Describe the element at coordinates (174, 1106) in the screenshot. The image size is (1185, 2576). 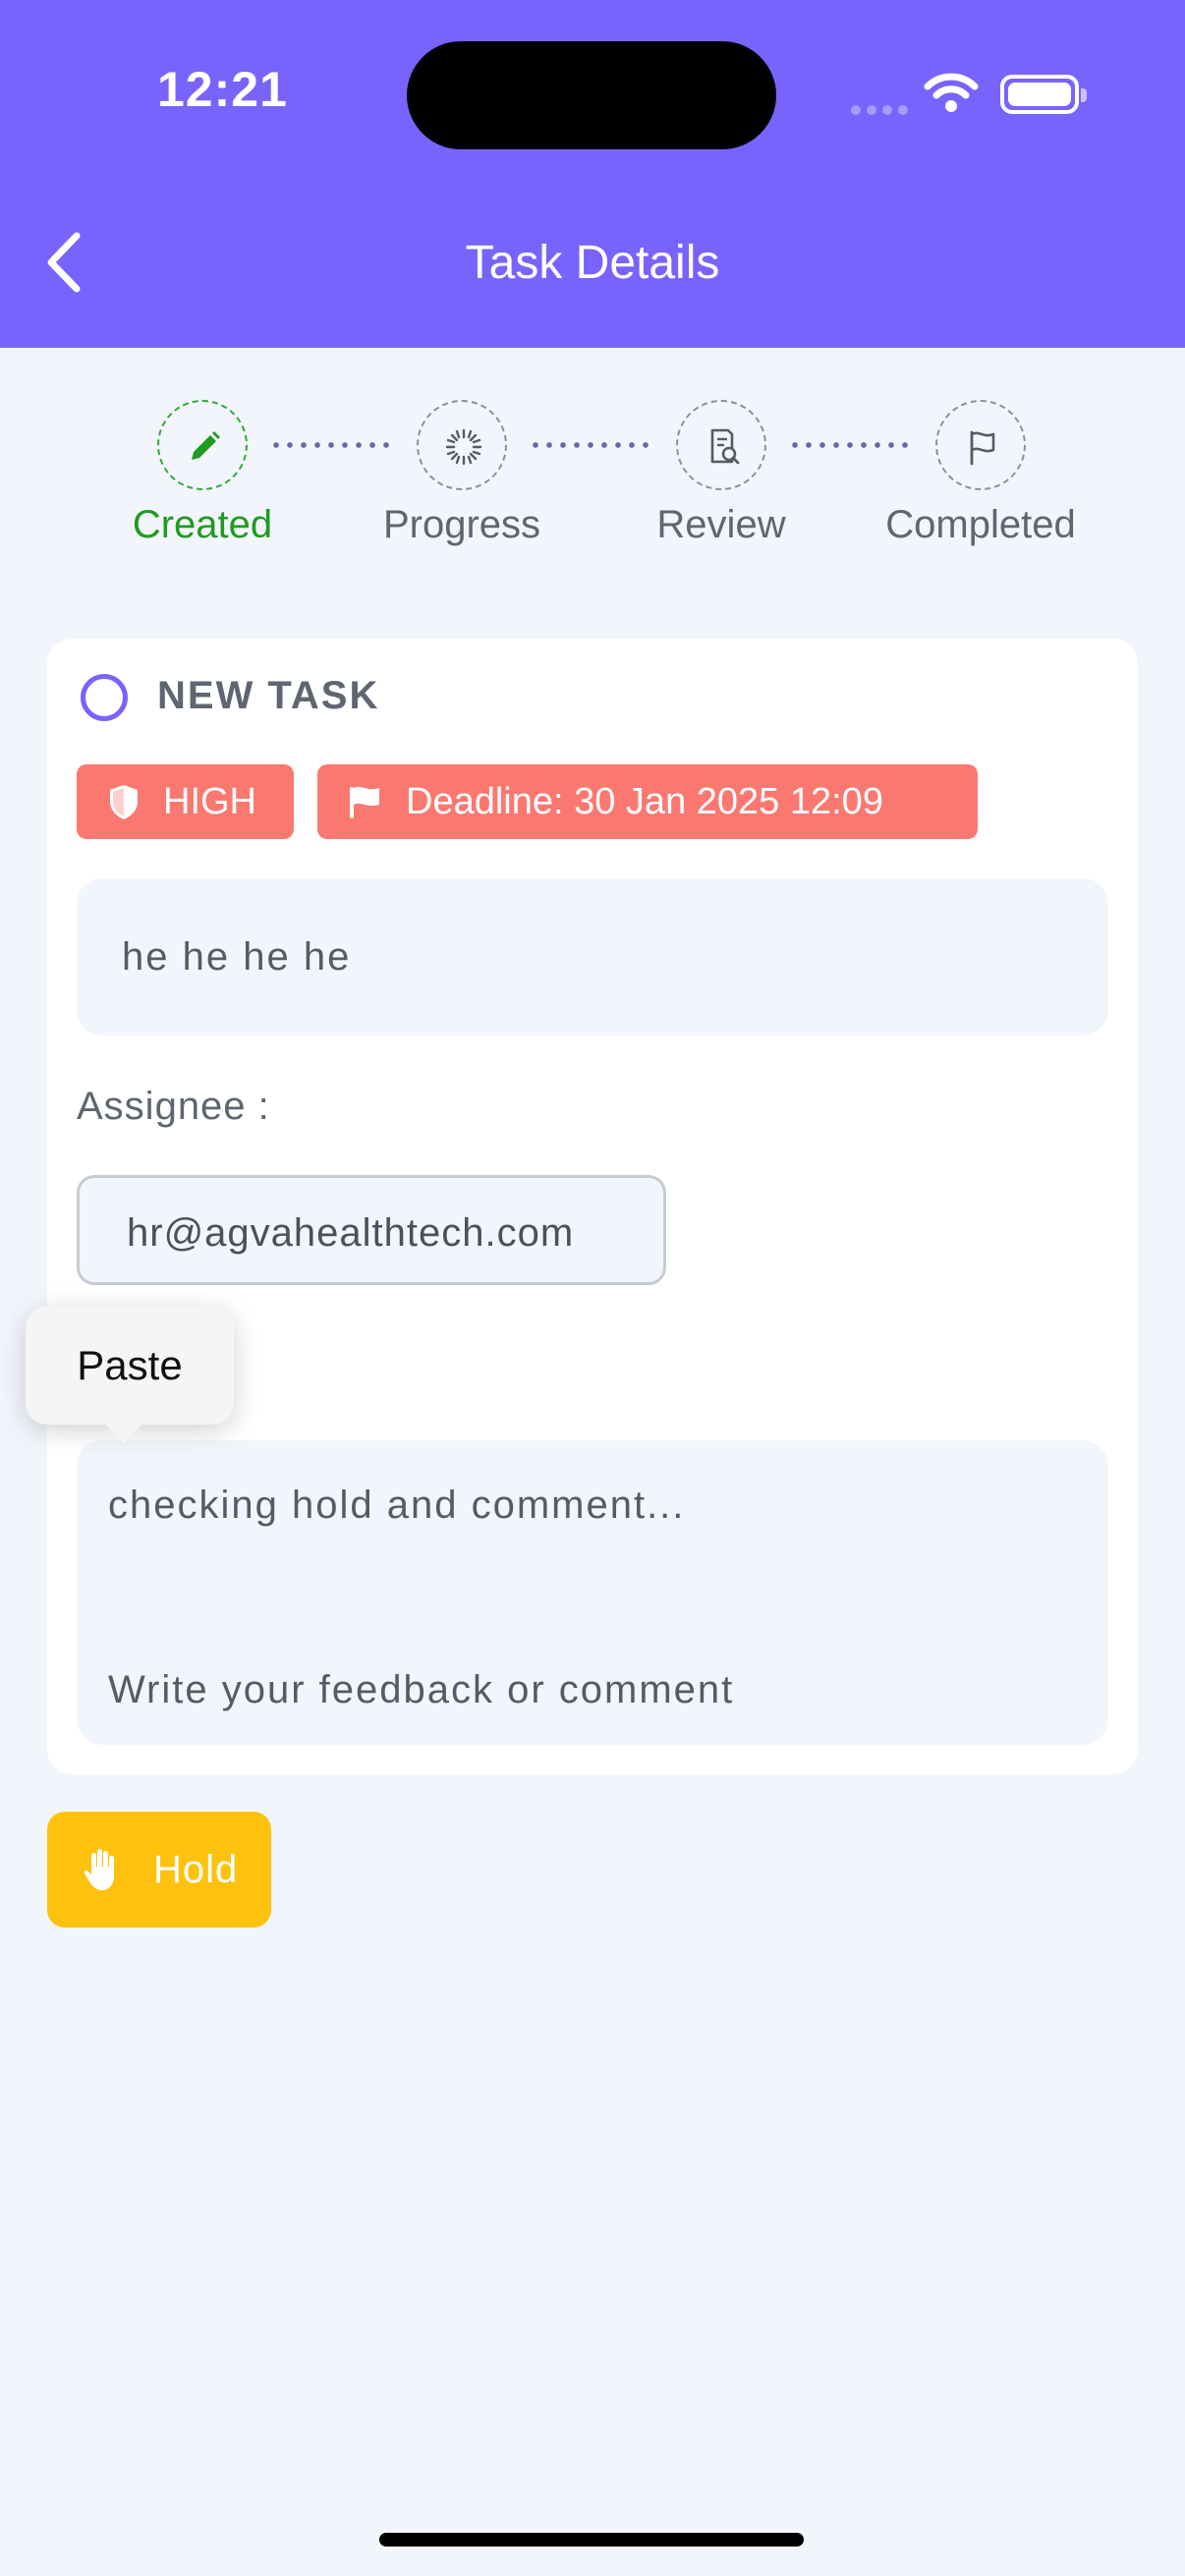
I see `assignee-label: Assignee :` at that location.